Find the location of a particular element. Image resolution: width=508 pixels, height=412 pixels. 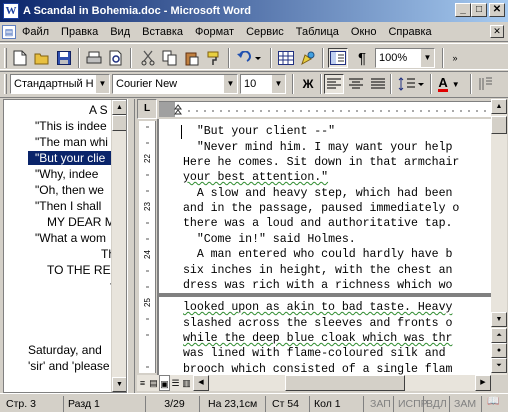

status-section: Разд 1 is located at coordinates (106, 404).